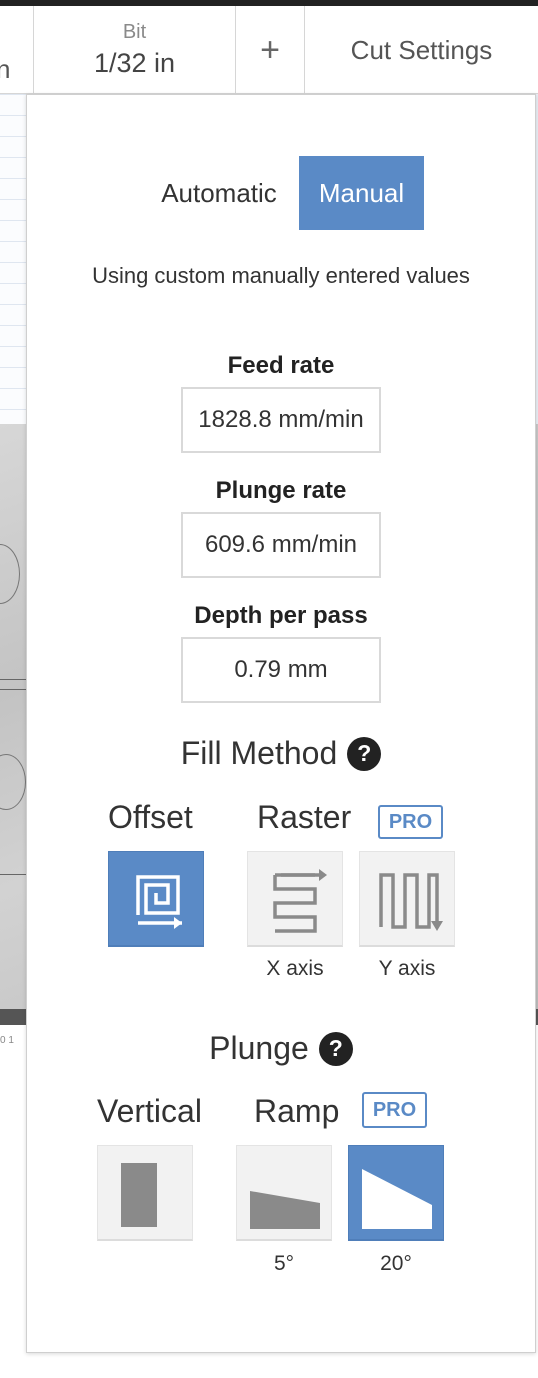 The height and width of the screenshot is (1378, 538). What do you see at coordinates (411, 901) in the screenshot?
I see `raster-y-icon` at bounding box center [411, 901].